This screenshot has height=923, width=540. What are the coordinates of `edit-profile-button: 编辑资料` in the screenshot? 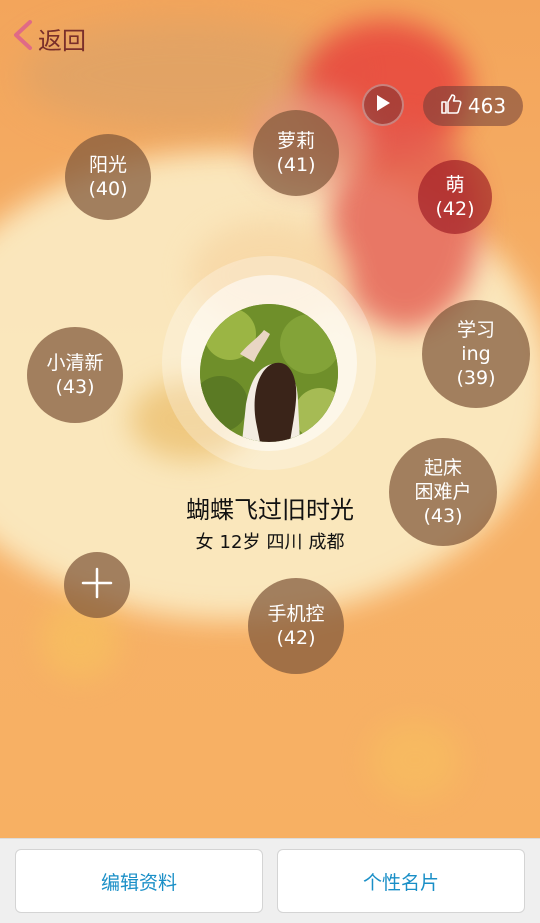 It's located at (139, 881).